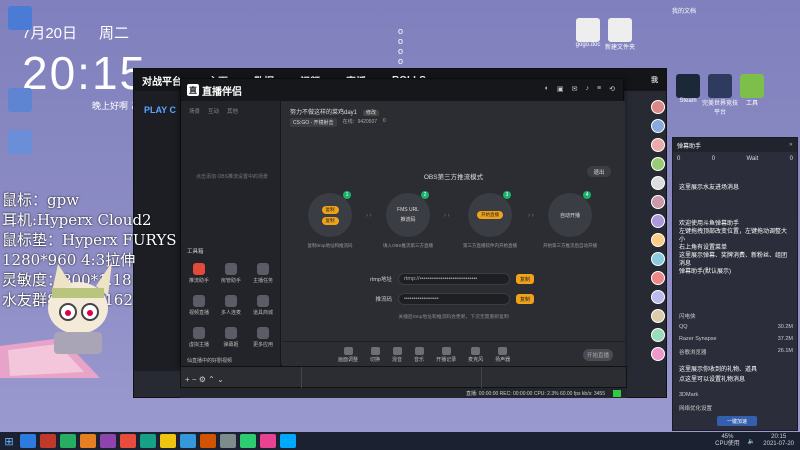 This screenshot has width=800, height=450. What do you see at coordinates (575, 89) in the screenshot?
I see `notice-icon: ✉` at bounding box center [575, 89].